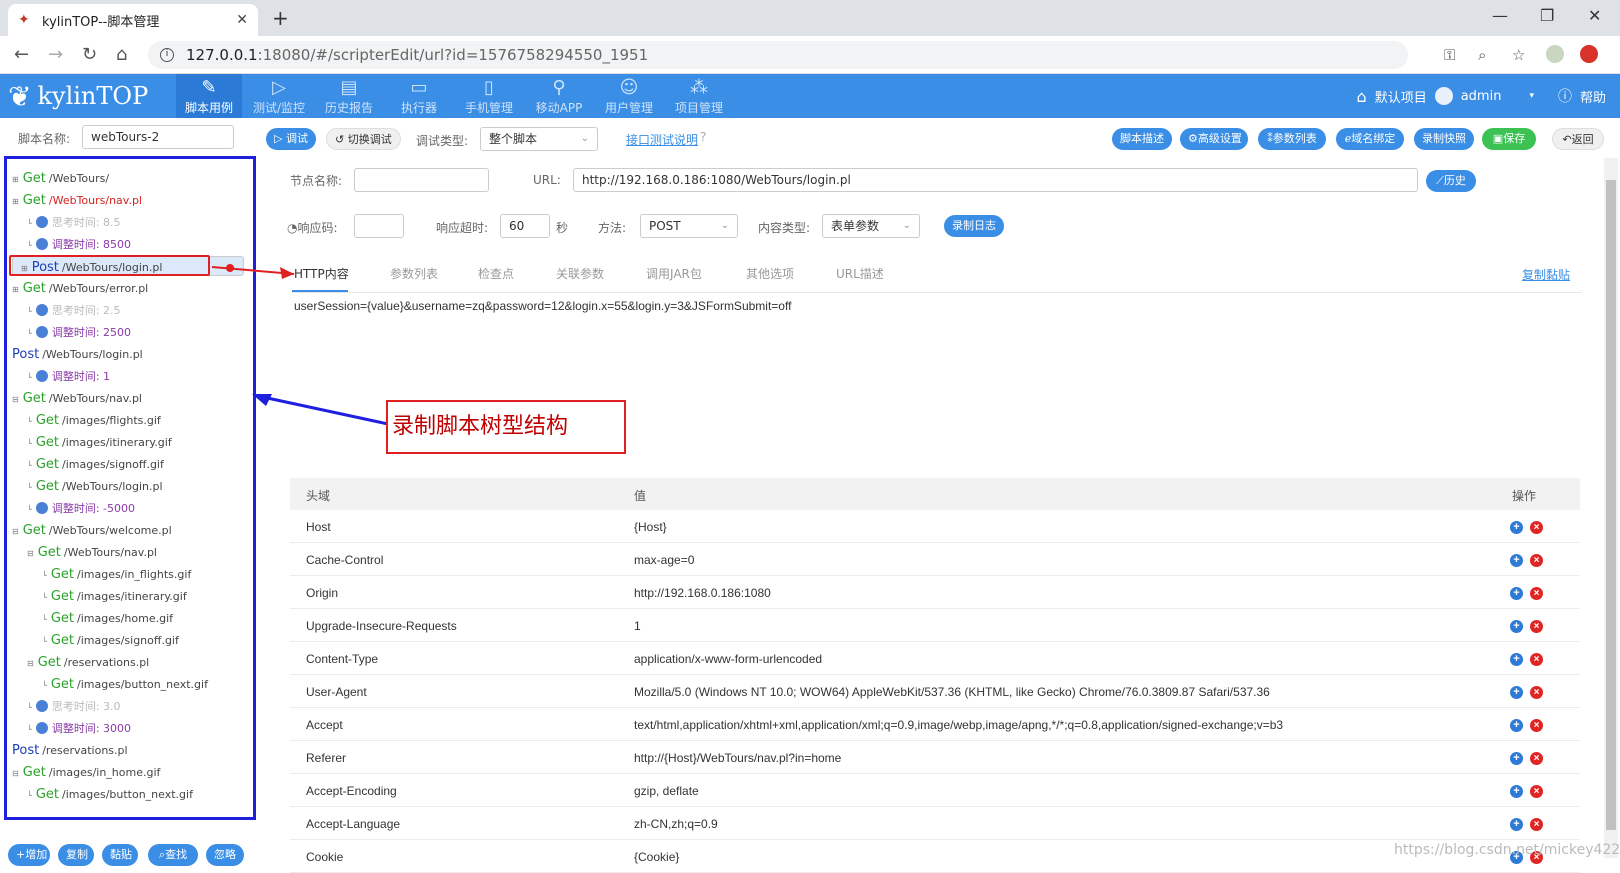  What do you see at coordinates (974, 226) in the screenshot?
I see `record-log-button: 录制日志` at bounding box center [974, 226].